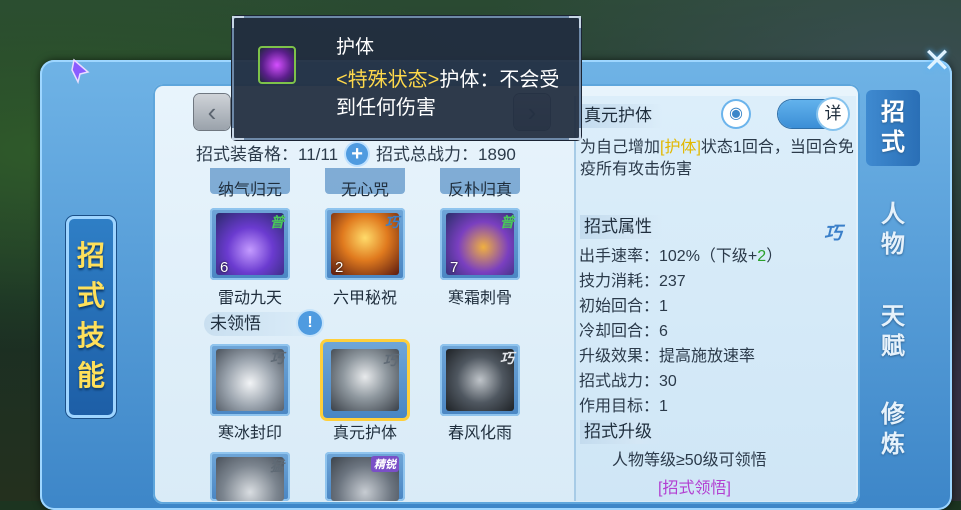  I want to click on skill-tile-hanshuangcigu: 普 7, so click(480, 244).